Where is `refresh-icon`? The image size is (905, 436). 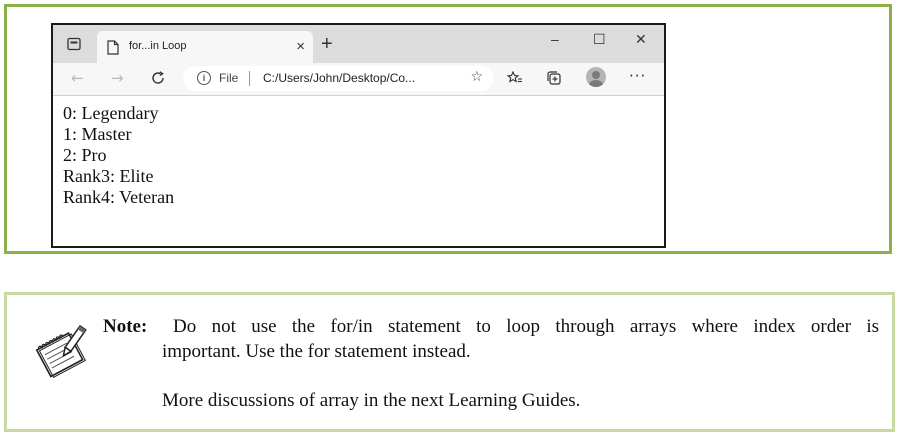
refresh-icon is located at coordinates (158, 78).